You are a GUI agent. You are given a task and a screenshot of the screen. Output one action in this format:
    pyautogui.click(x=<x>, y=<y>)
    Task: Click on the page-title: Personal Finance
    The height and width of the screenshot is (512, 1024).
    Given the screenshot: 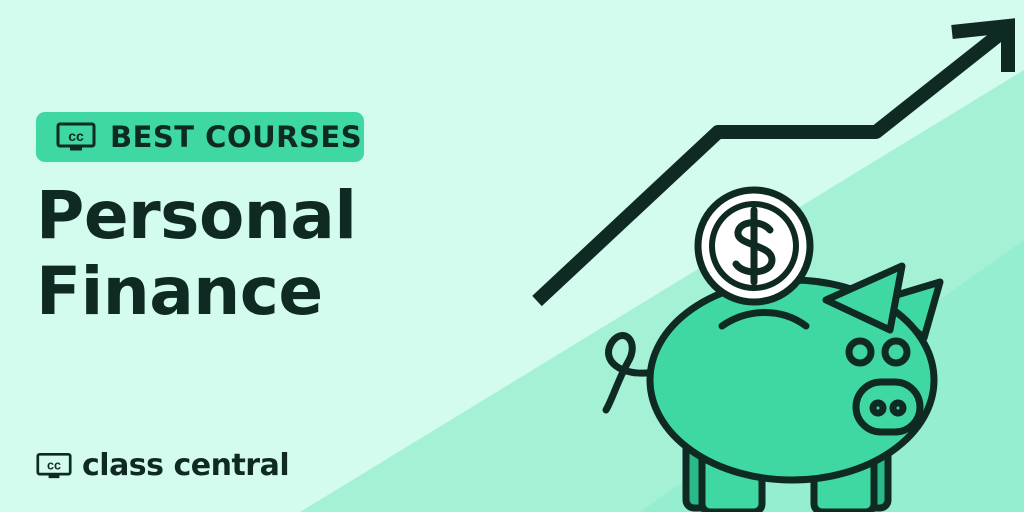 What is the action you would take?
    pyautogui.click(x=196, y=253)
    